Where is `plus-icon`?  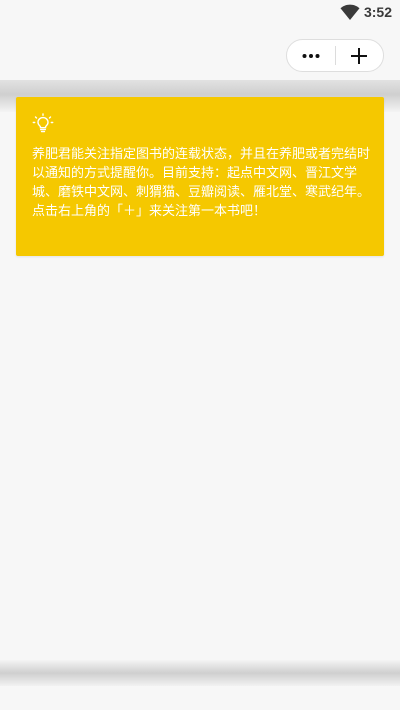
plus-icon is located at coordinates (359, 55).